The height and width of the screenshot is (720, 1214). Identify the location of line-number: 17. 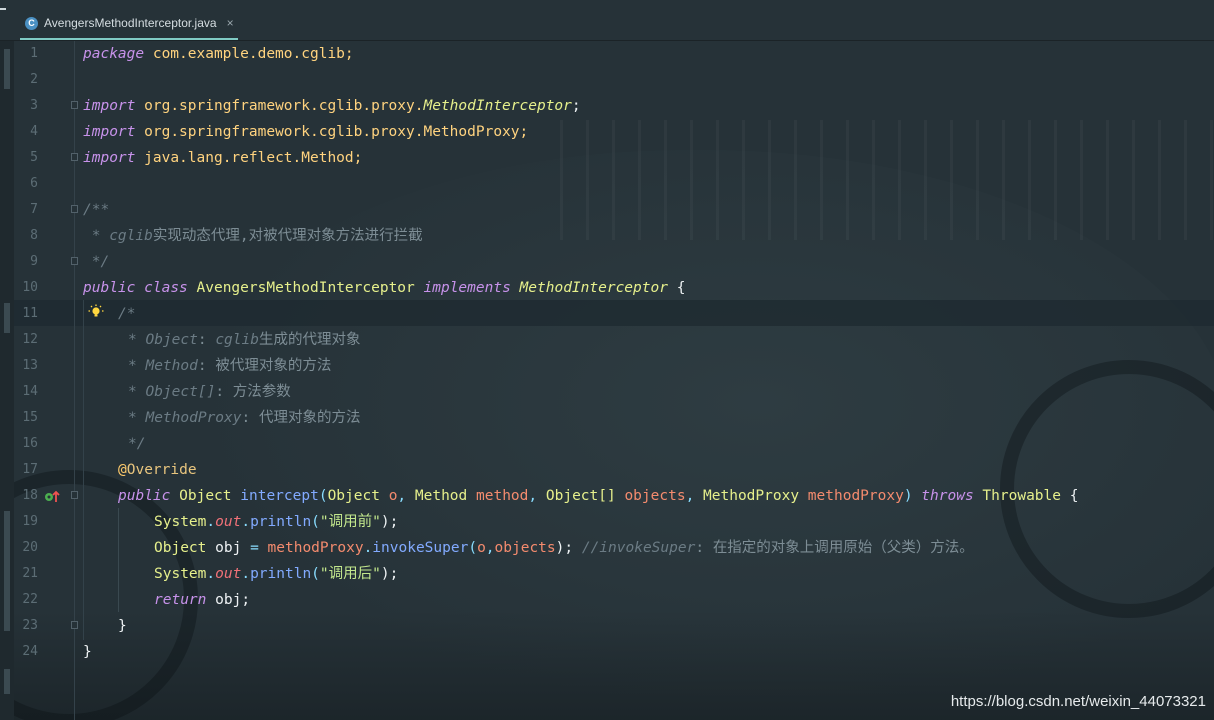
(30, 469).